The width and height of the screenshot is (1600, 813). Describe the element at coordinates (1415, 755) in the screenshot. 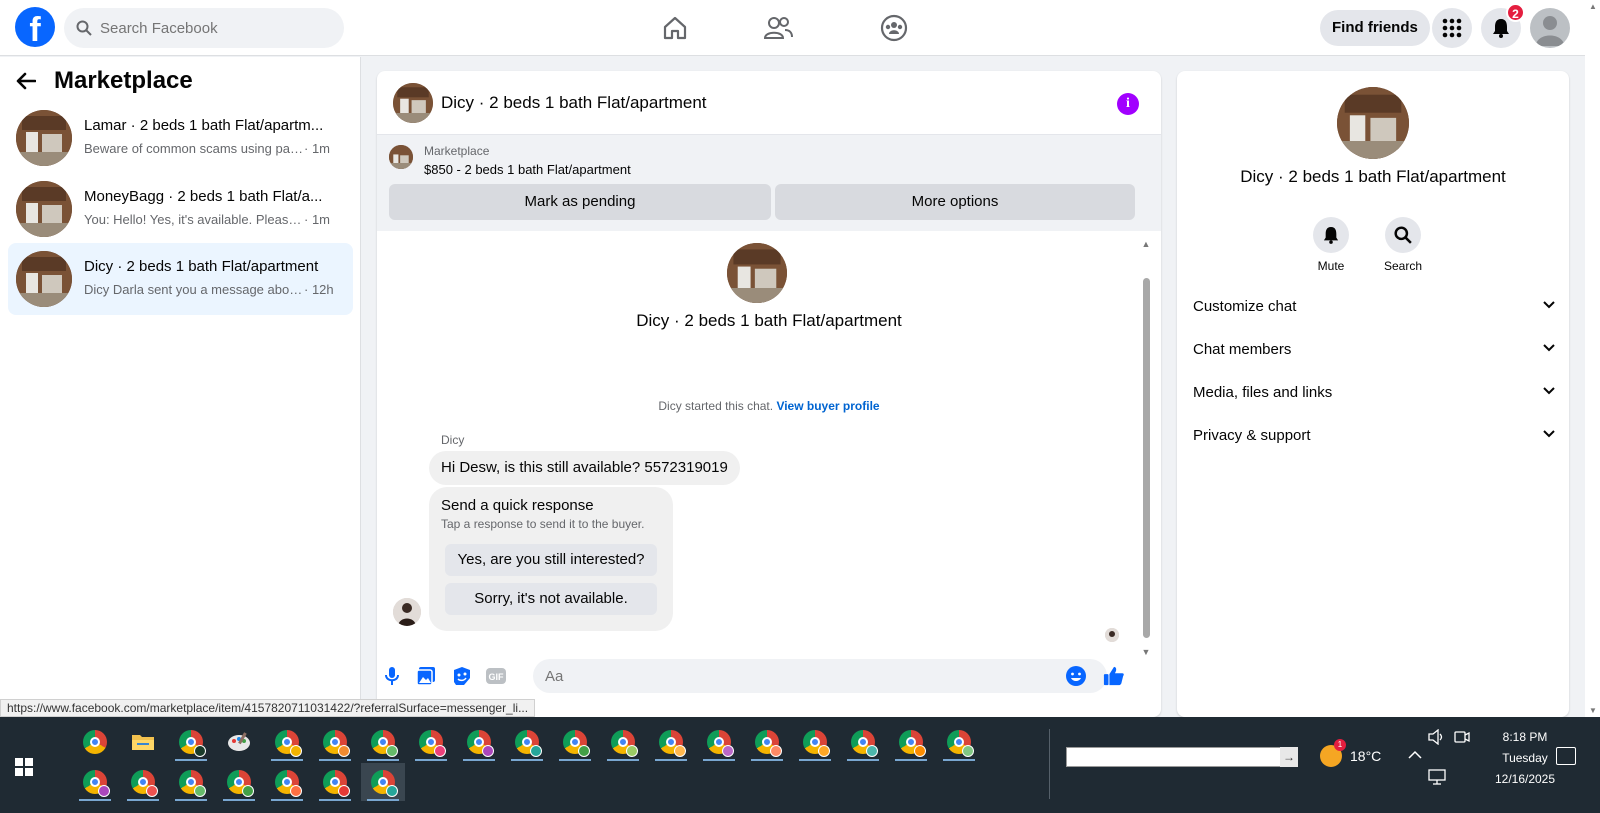

I see `show-hidden-icons-chevron` at that location.